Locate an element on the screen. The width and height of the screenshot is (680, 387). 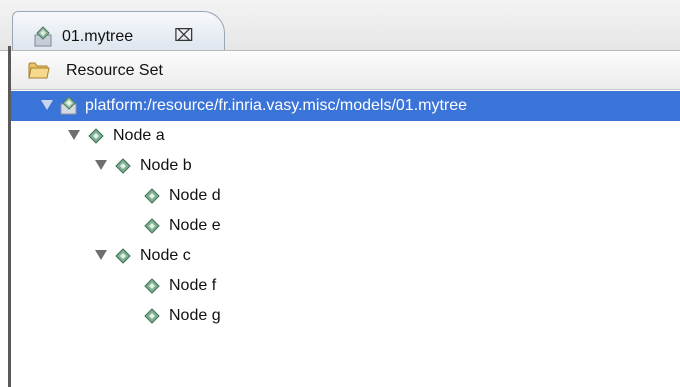
tree-node-label: Node c is located at coordinates (165, 255).